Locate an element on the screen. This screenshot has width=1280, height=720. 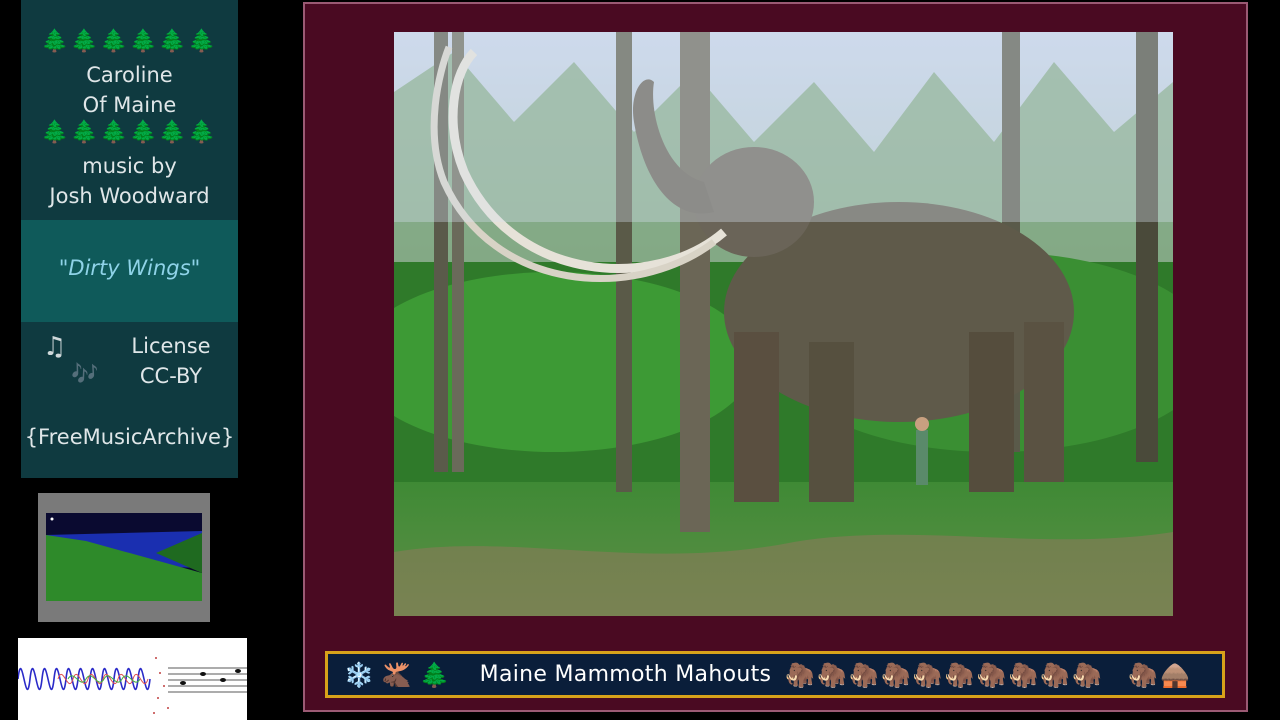
banner-mammoth-icons: 🦣 🦣 🦣 🦣 🦣 🦣 🦣 🦣 🦣 🦣 is located at coordinates (943, 675).